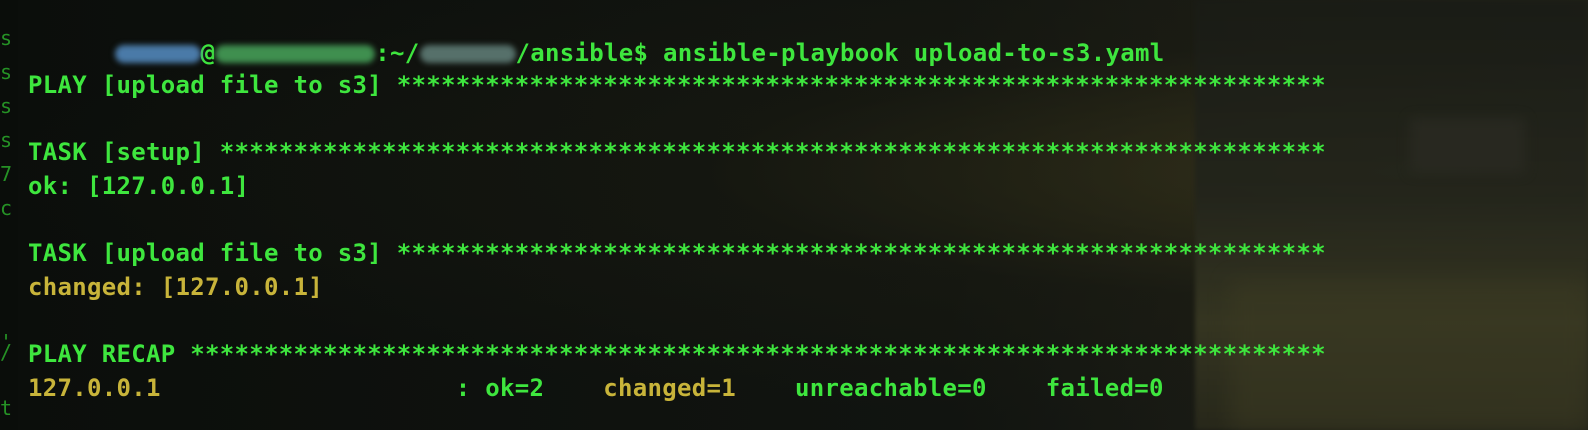 Image resolution: width=1588 pixels, height=430 pixels. I want to click on gutter-glyph: t, so click(6, 408).